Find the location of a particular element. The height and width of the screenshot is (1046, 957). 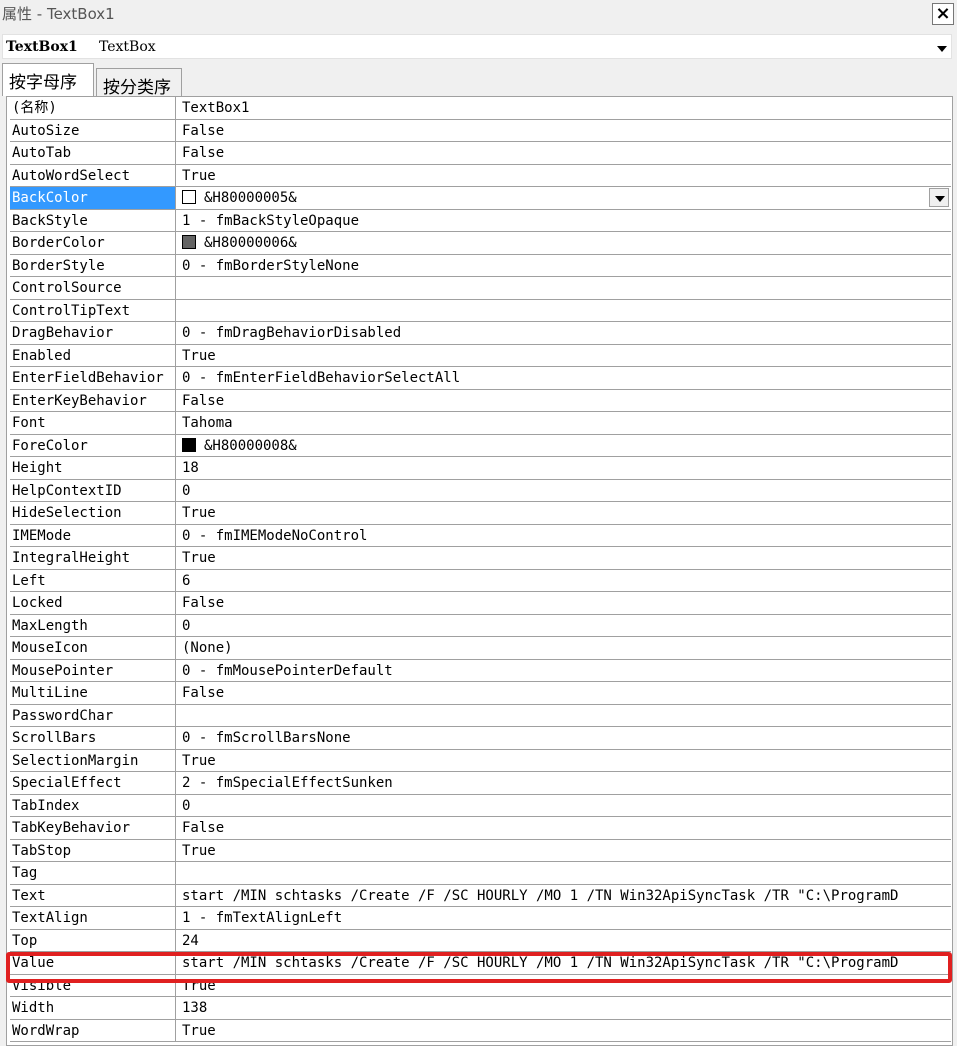

property-row: HelpContextID 0 is located at coordinates (480, 490).